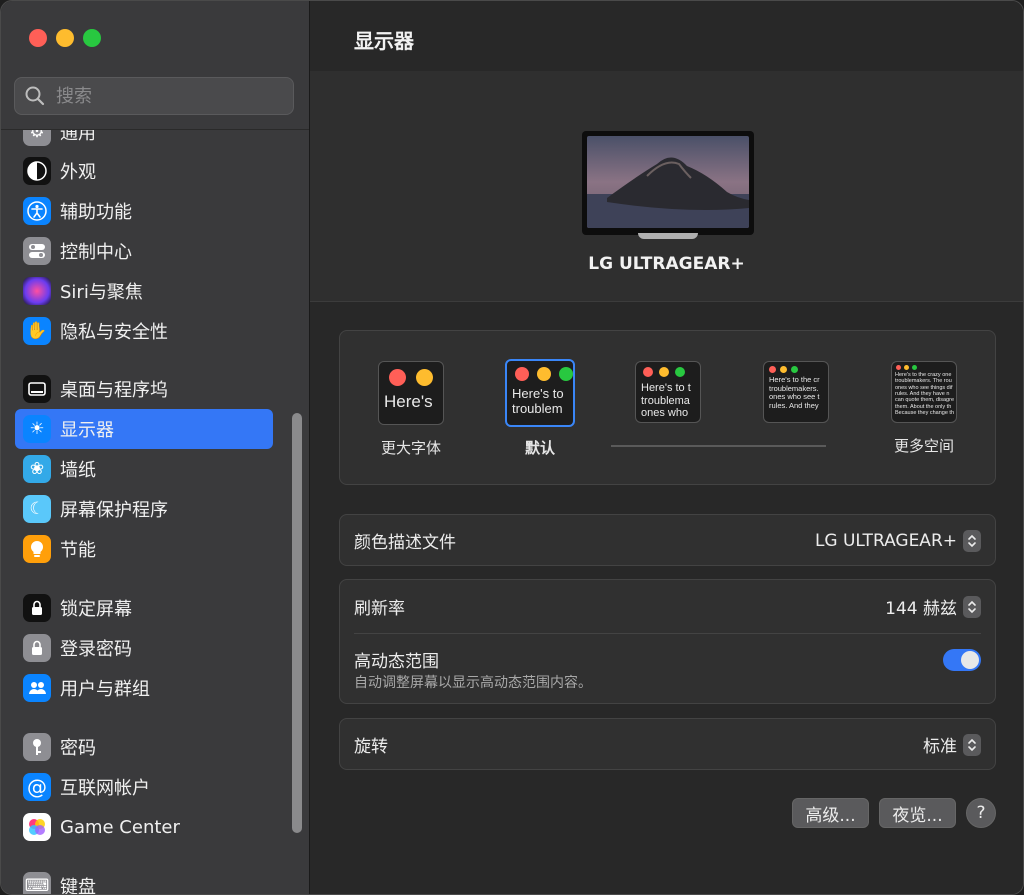  I want to click on resolution-slider-track, so click(718, 446).